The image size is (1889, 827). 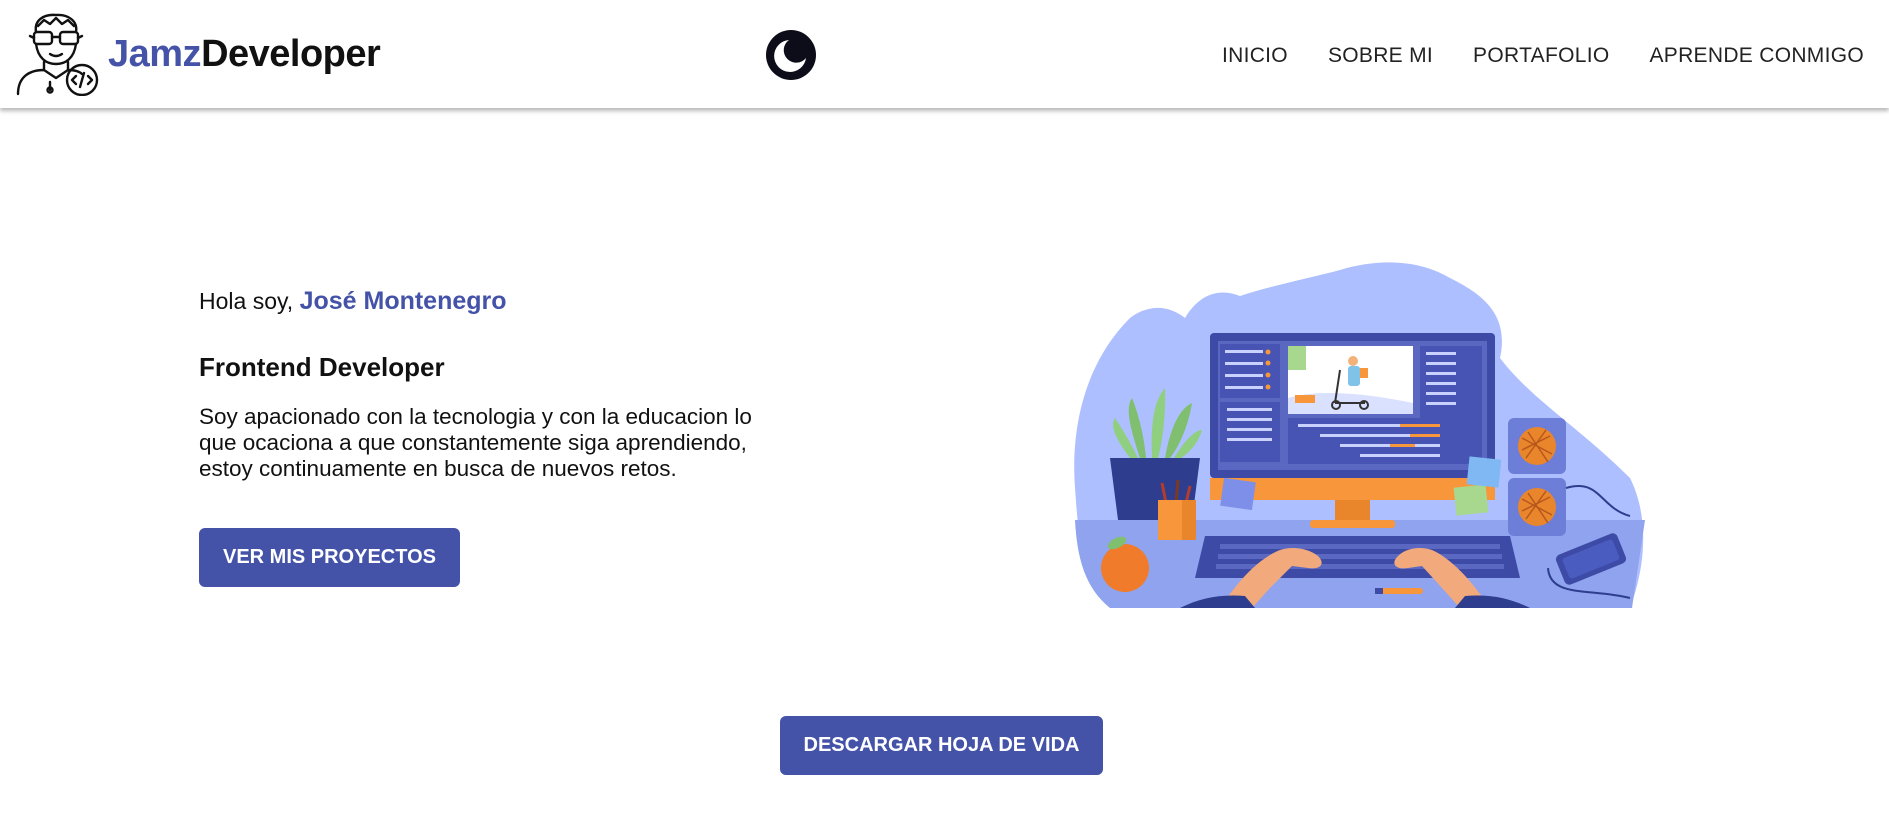 I want to click on nav-item-inicio: INICIO, so click(x=1255, y=56).